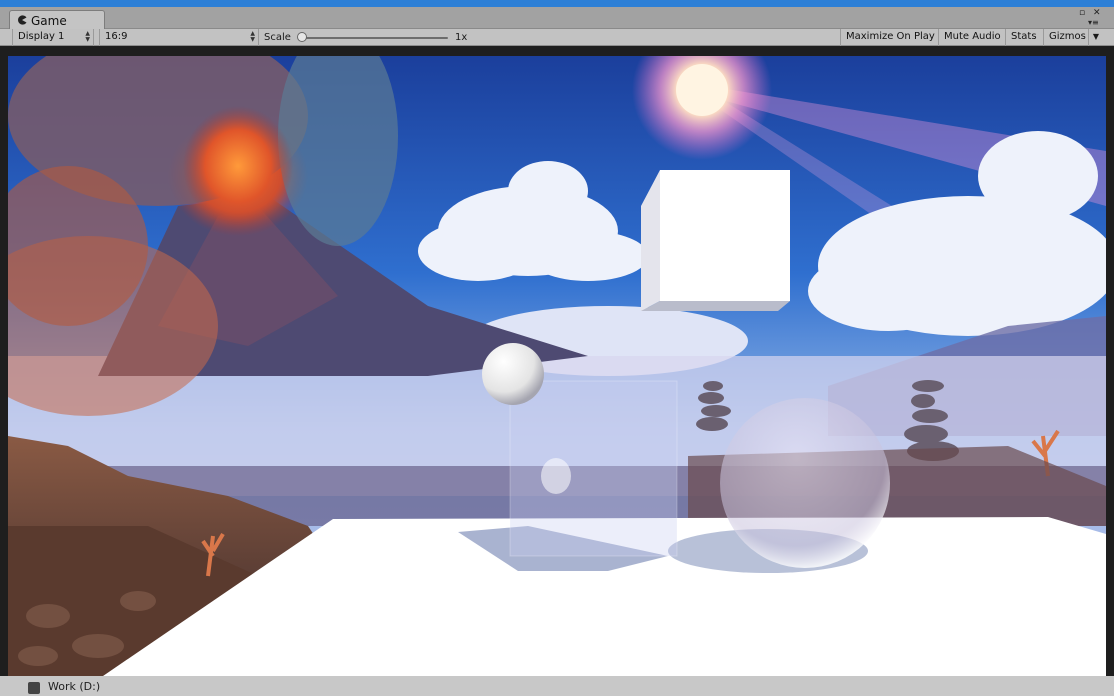 The height and width of the screenshot is (696, 1114). Describe the element at coordinates (805, 483) in the screenshot. I see `glass-sphere` at that location.